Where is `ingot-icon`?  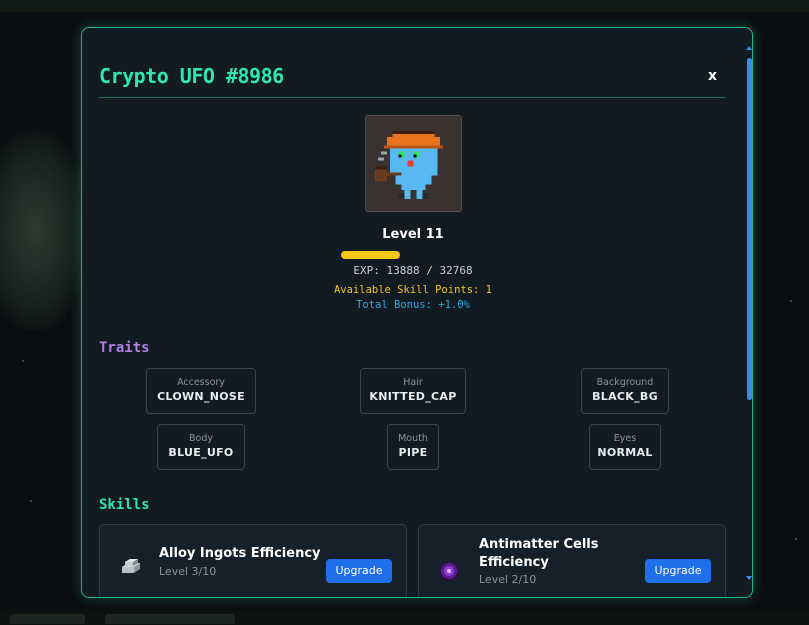
ingot-icon is located at coordinates (131, 566).